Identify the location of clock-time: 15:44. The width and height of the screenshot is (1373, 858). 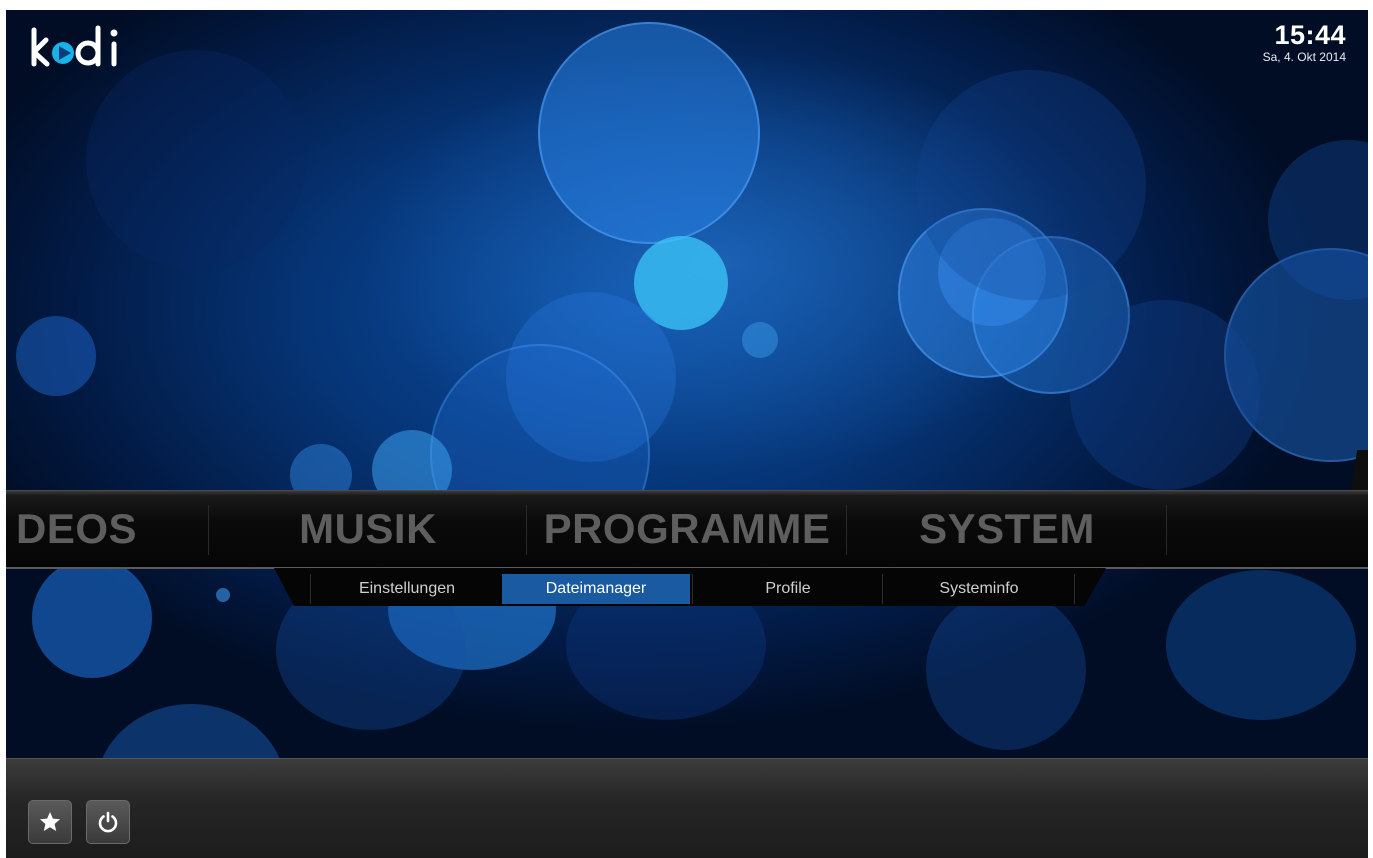
(1310, 35).